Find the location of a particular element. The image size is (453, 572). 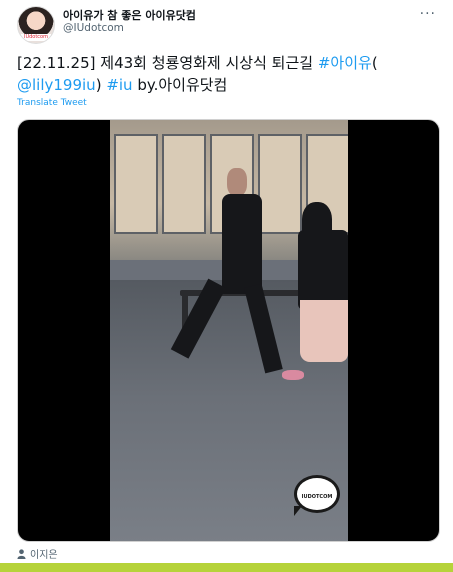

tweet-text-part: ( is located at coordinates (374, 63).